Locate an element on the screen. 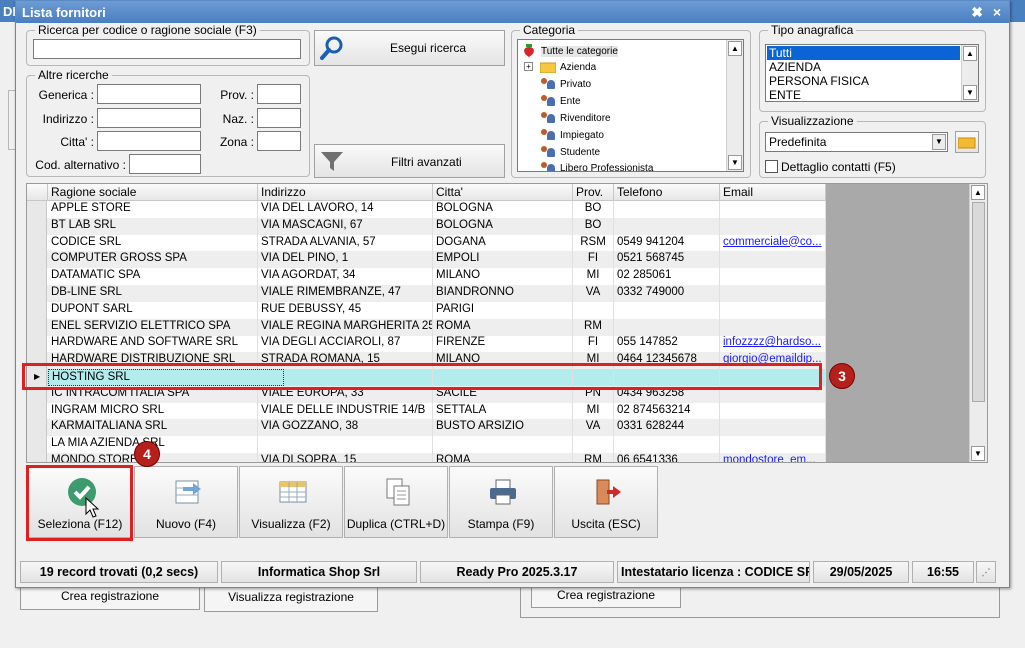 This screenshot has width=1025, height=648. tipo-option-ente: ENTE is located at coordinates (785, 94).